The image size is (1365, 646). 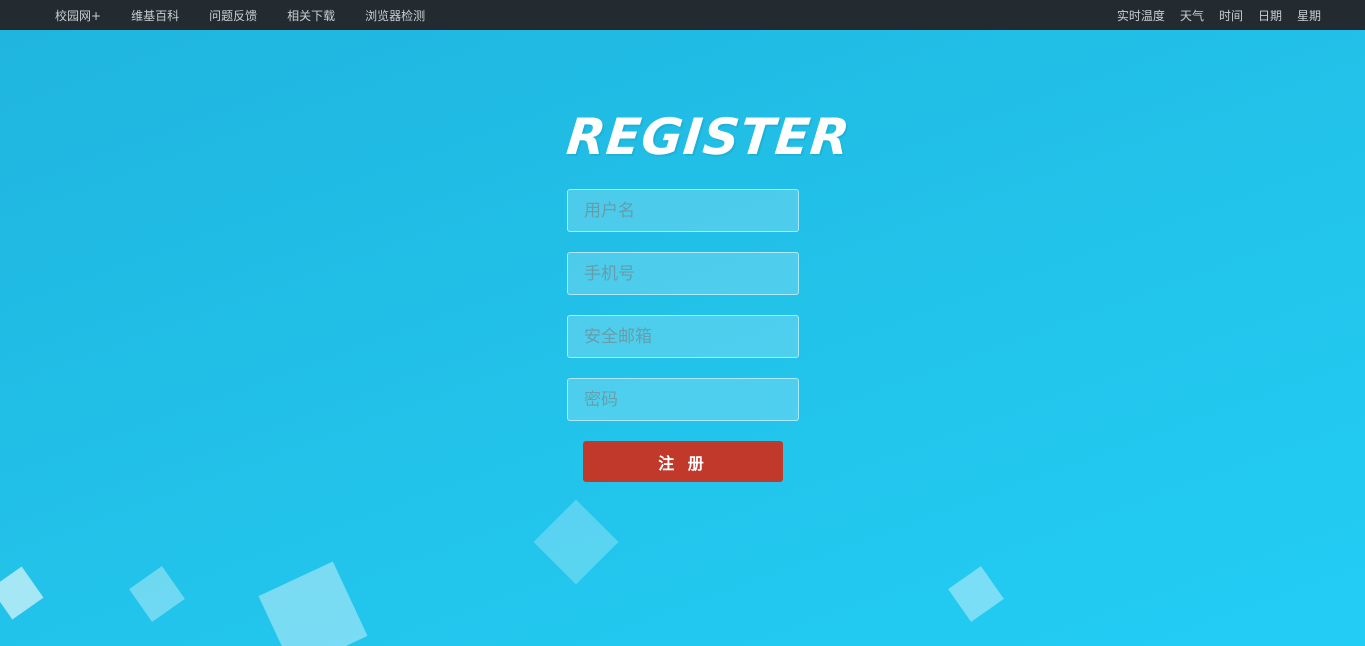 I want to click on nav-link-downloads: 相关下载, so click(x=311, y=15).